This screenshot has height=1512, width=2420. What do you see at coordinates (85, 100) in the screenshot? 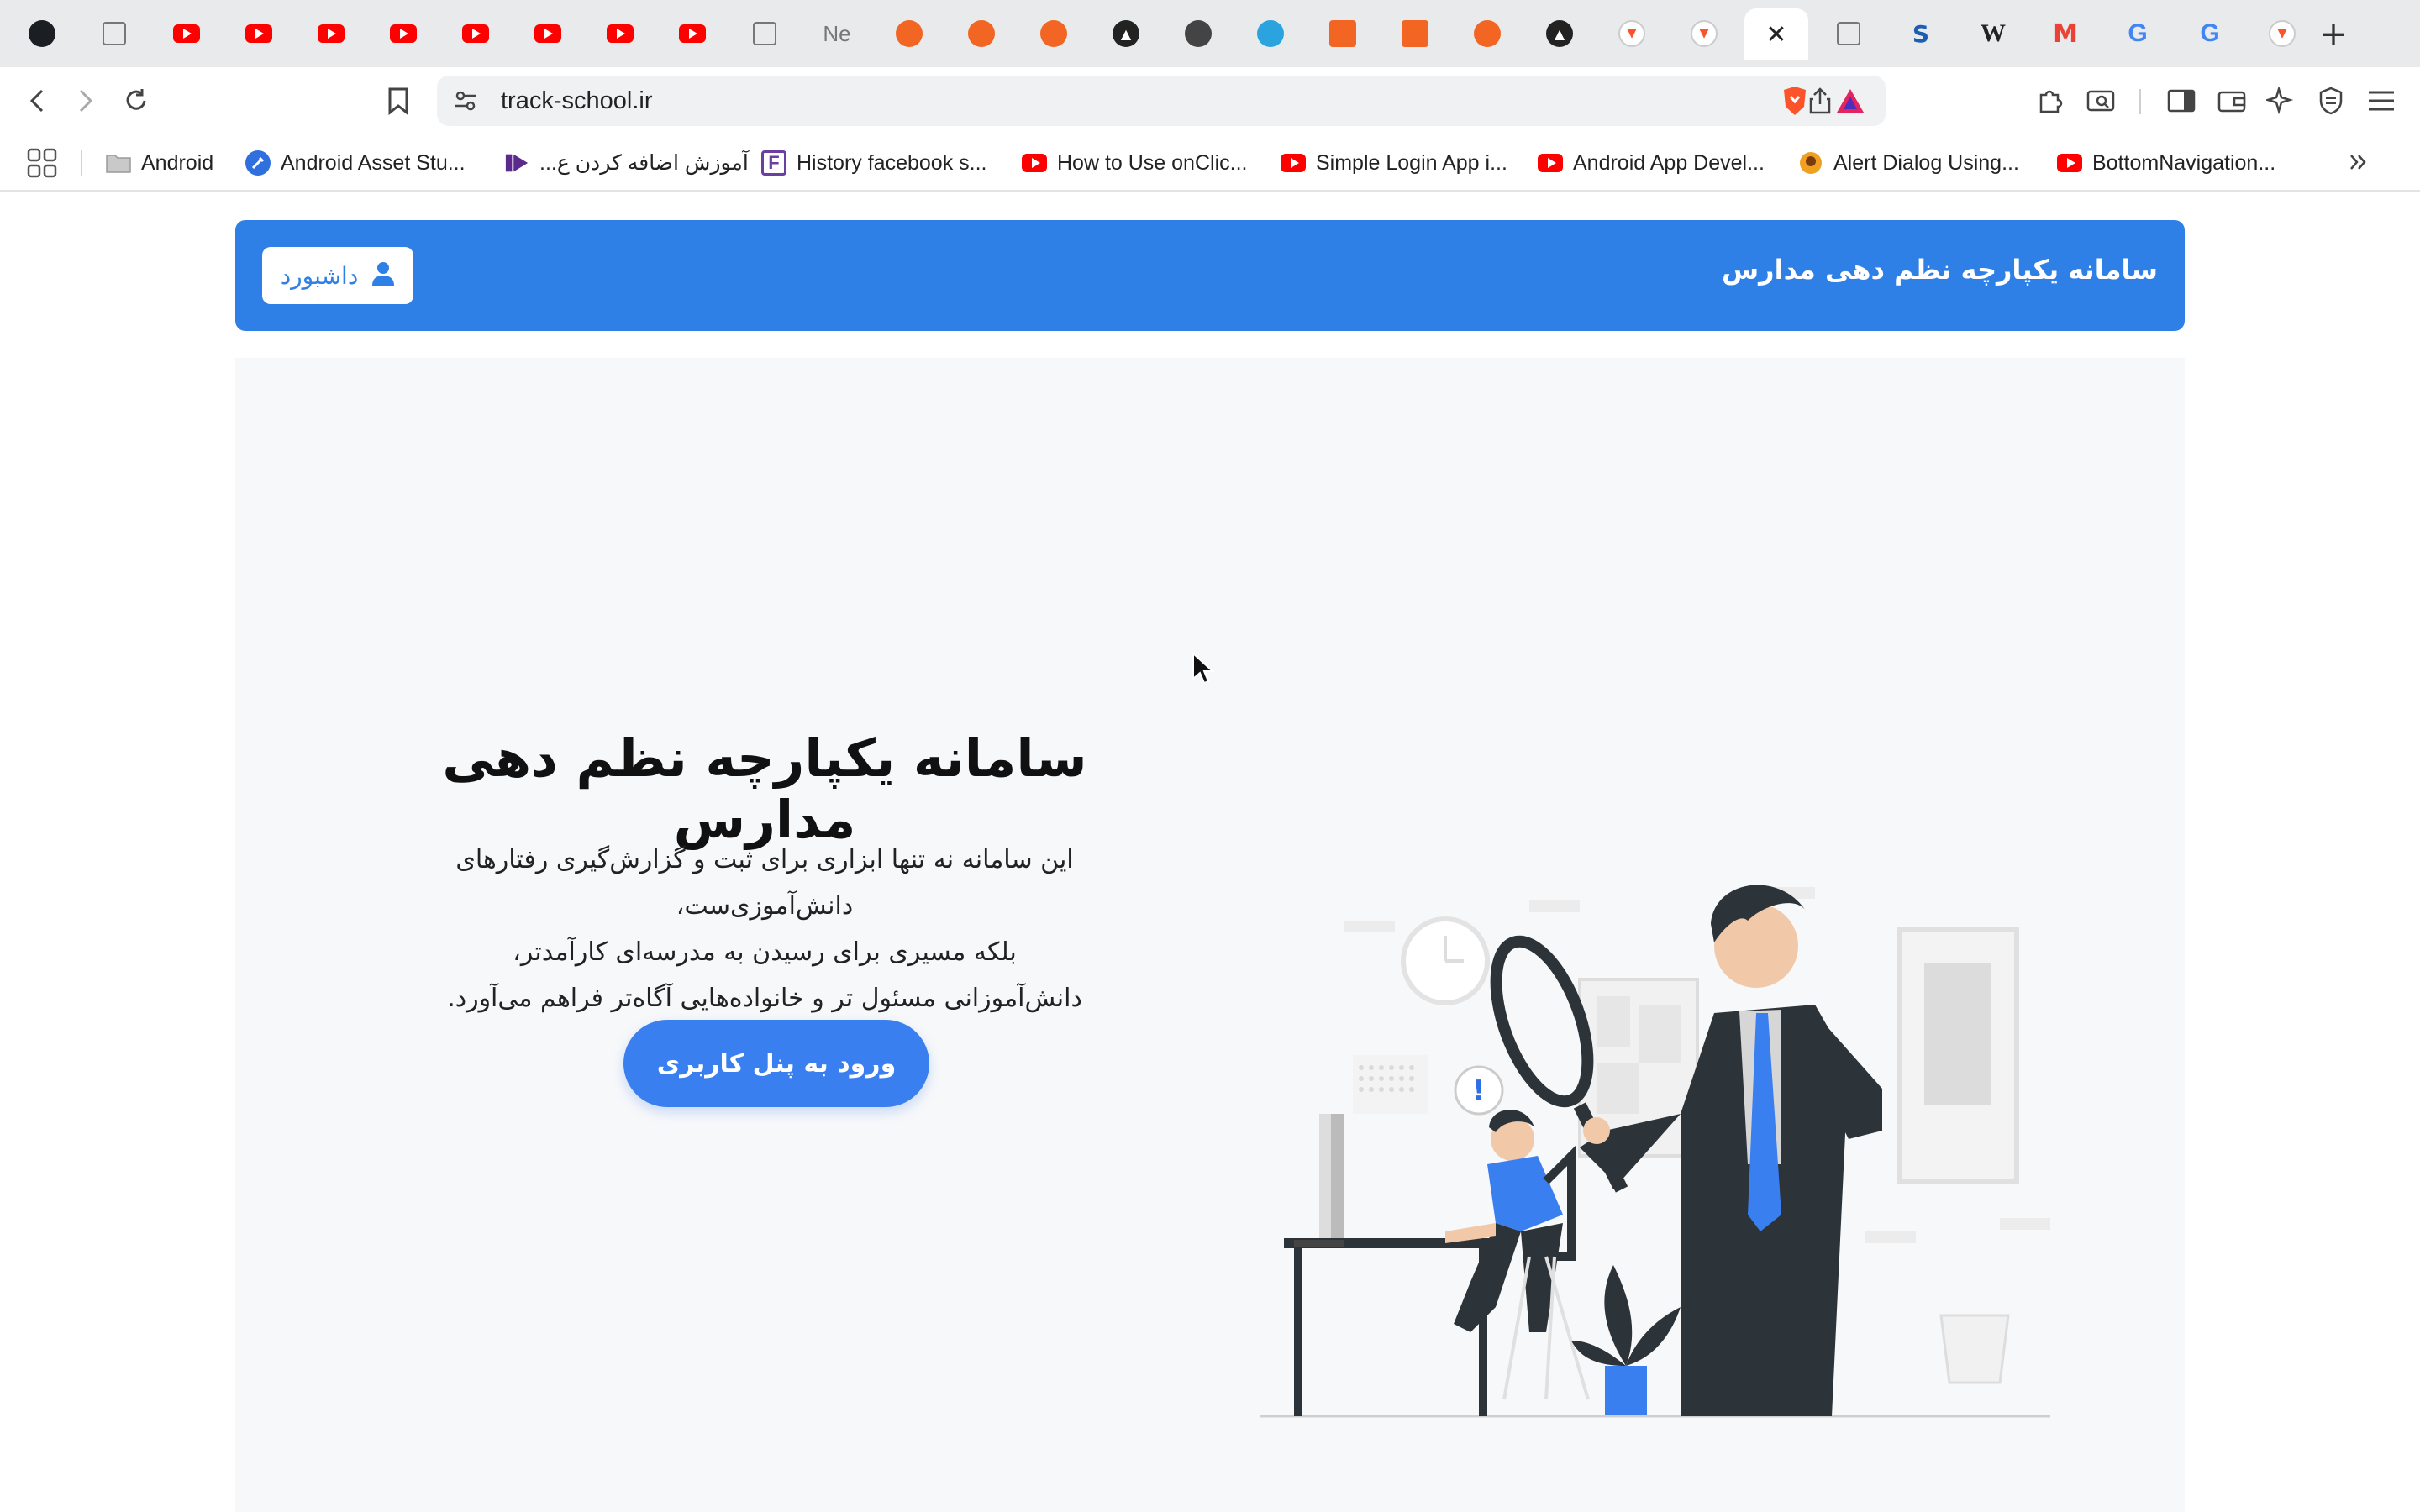
I see `forward-icon` at bounding box center [85, 100].